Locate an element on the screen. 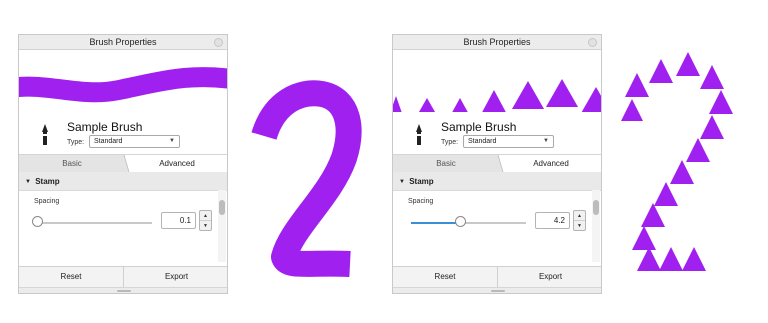 Image resolution: width=768 pixels, height=323 pixels. spacing-slider-fill is located at coordinates (436, 223).